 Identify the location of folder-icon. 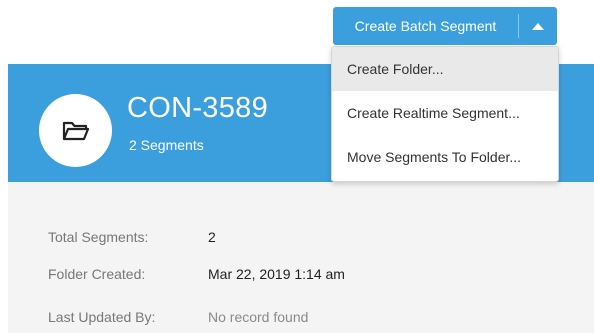
(75, 130).